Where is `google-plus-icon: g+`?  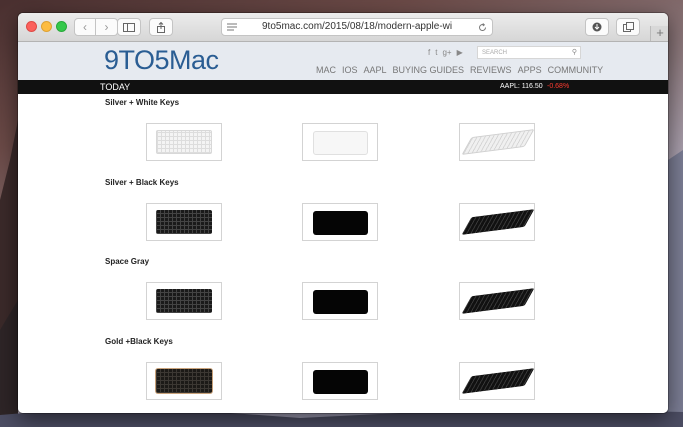
google-plus-icon: g+ is located at coordinates (446, 52).